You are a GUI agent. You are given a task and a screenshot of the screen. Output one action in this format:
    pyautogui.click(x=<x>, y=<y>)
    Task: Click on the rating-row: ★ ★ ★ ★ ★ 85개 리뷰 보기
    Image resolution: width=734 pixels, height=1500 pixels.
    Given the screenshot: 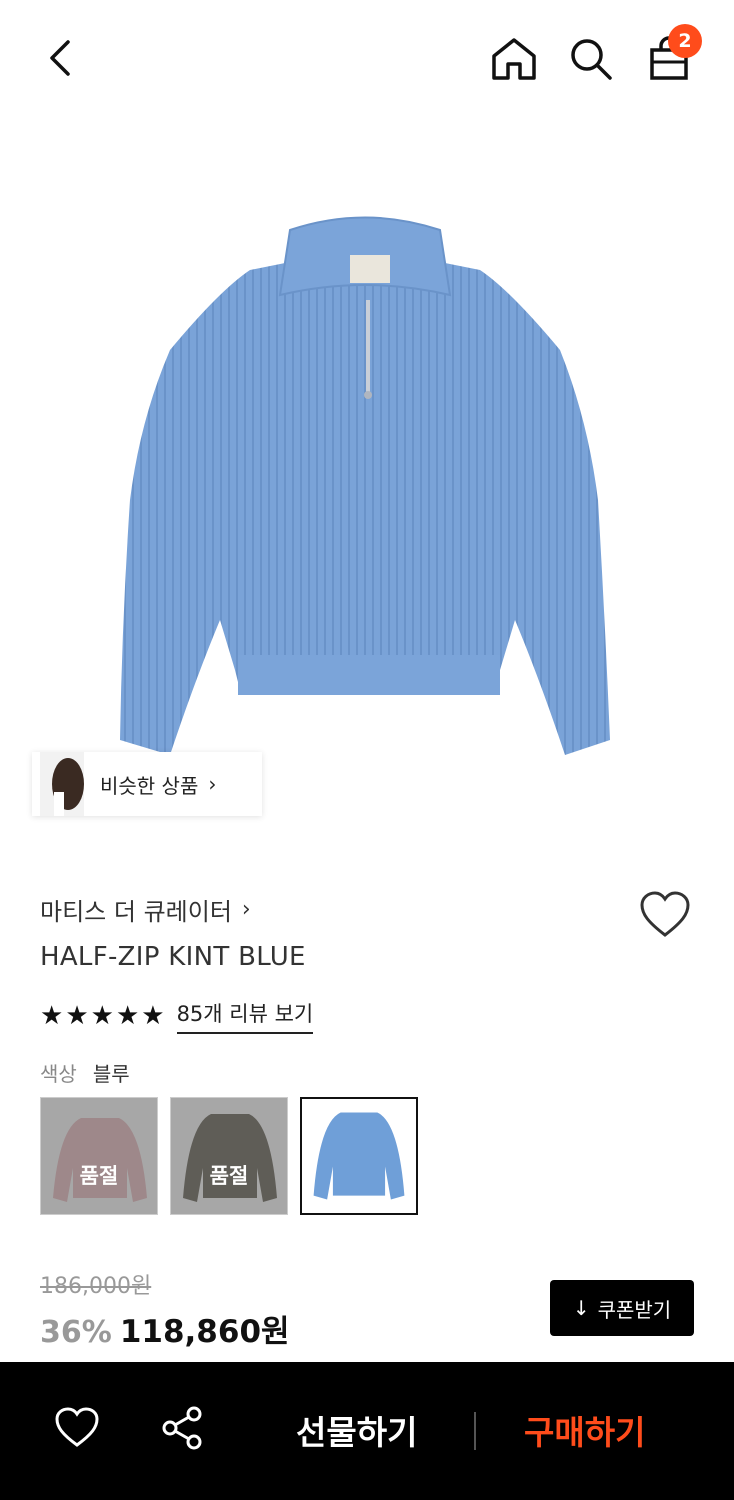 What is the action you would take?
    pyautogui.click(x=177, y=1016)
    